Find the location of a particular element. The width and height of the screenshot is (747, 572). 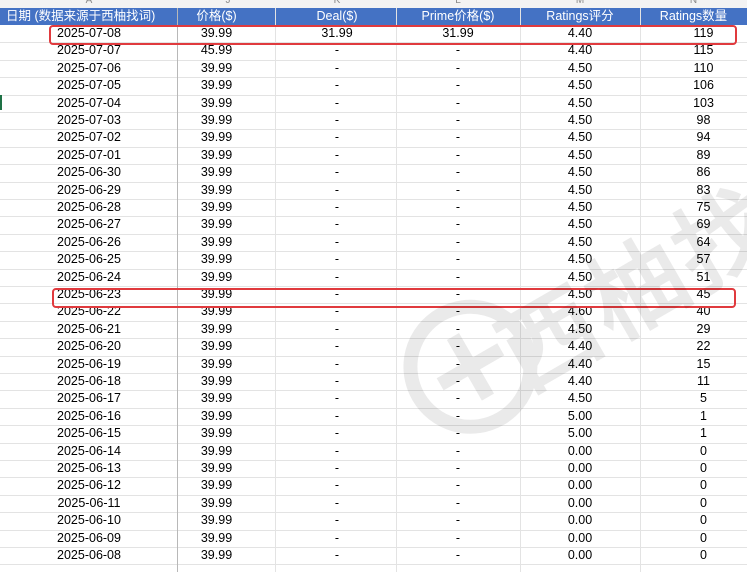

date-cell: 2025-07-02 is located at coordinates (89, 137).